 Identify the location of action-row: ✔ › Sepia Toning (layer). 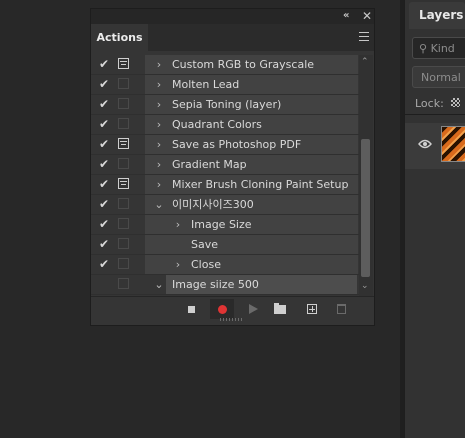
(225, 105).